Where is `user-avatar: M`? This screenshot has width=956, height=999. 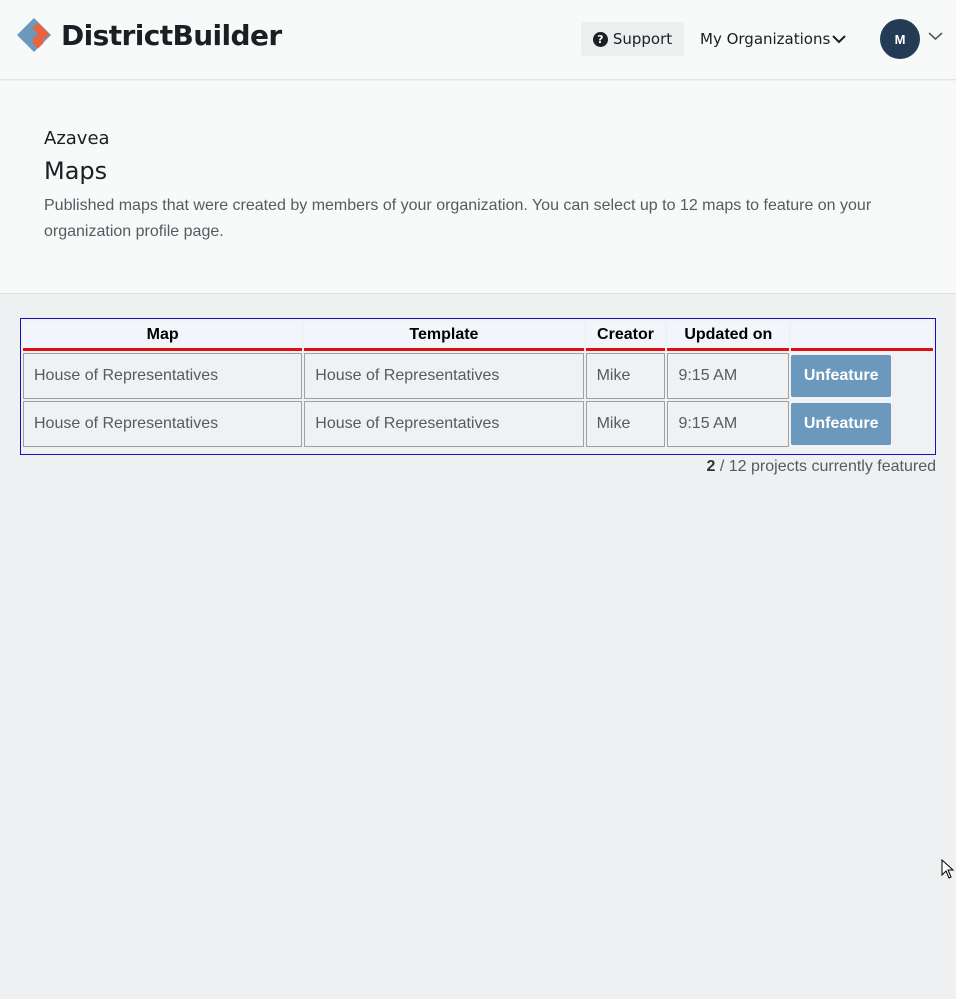
user-avatar: M is located at coordinates (900, 39).